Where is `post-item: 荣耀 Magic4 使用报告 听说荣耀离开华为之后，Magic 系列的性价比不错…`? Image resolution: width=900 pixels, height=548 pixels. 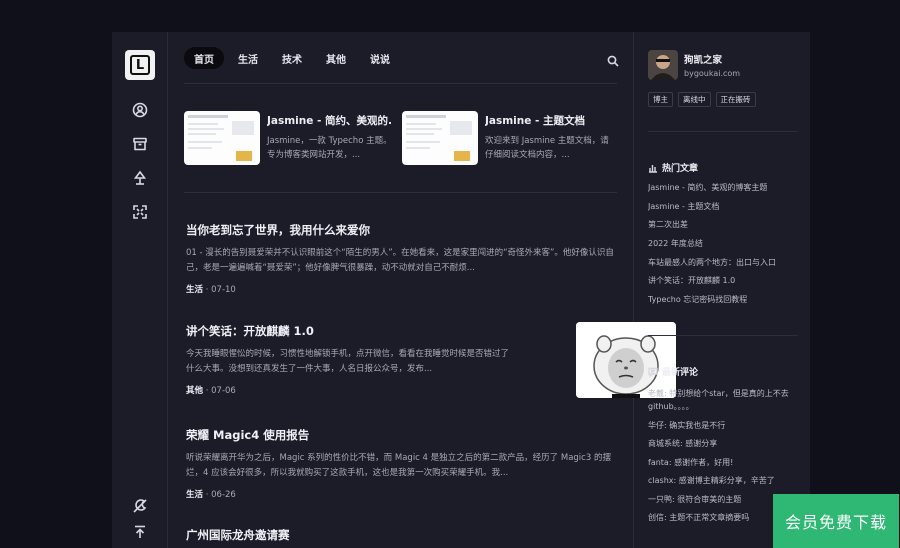
post-item: 荣耀 Magic4 使用报告 听说荣耀离开华为之后，Magic 系列的性价比不错… is located at coordinates (401, 463).